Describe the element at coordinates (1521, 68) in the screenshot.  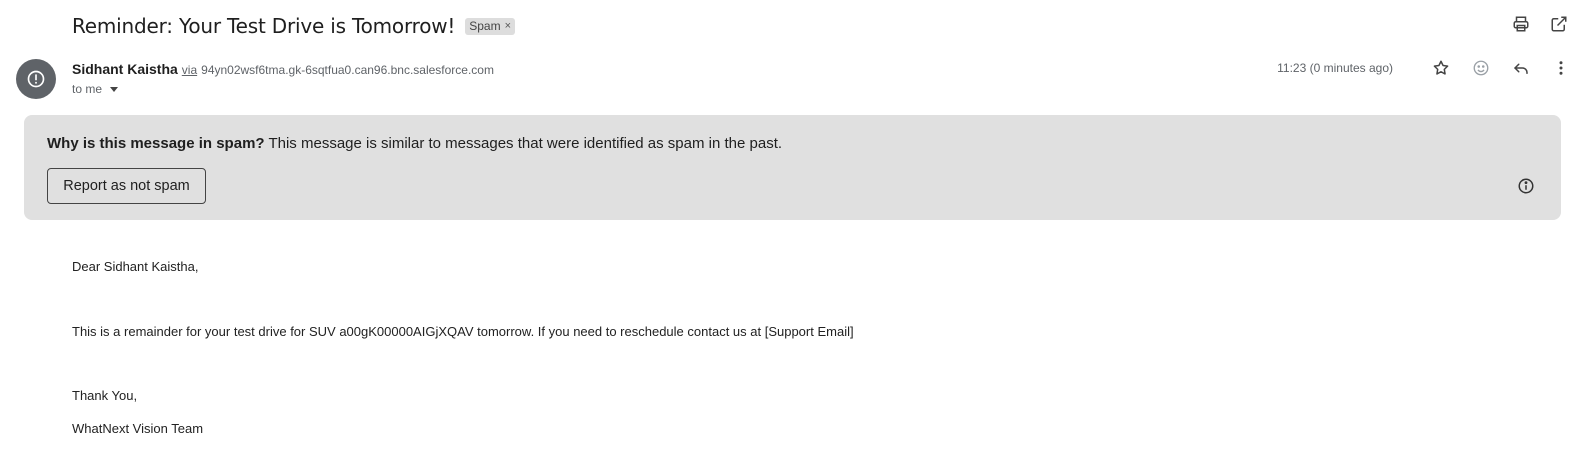
I see `reply-icon` at that location.